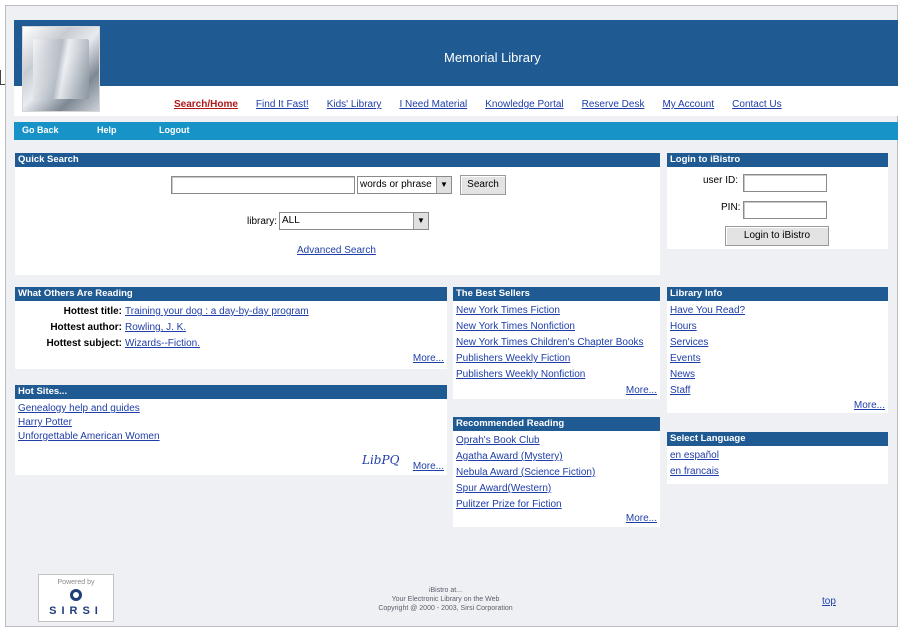 The image size is (903, 631). I want to click on nav-reserve-desk: Reserve Desk, so click(613, 104).